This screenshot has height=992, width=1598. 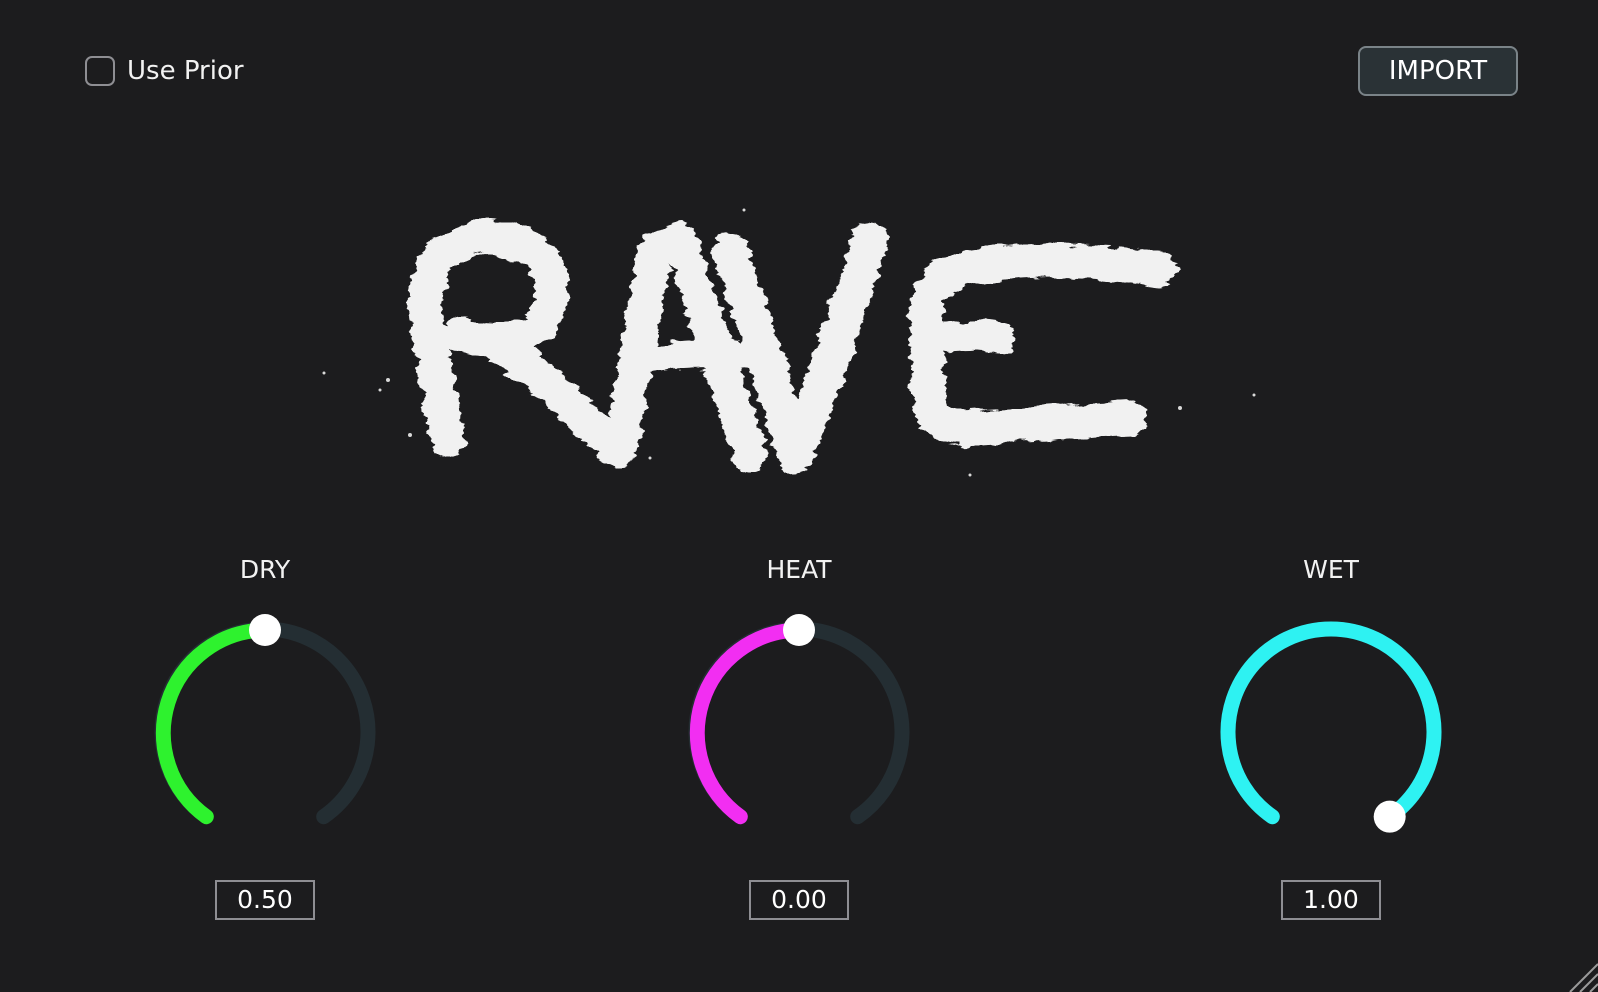 What do you see at coordinates (799, 900) in the screenshot?
I see `heat-value-field: 0.00` at bounding box center [799, 900].